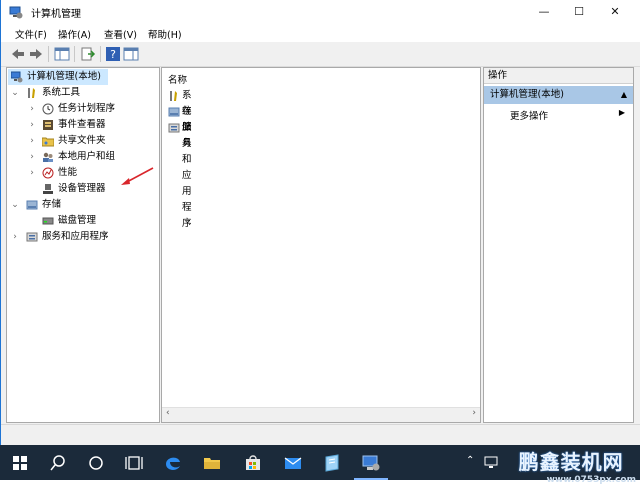 The image size is (640, 485). Describe the element at coordinates (622, 112) in the screenshot. I see `submenu-arrow-icon: ▶` at that location.